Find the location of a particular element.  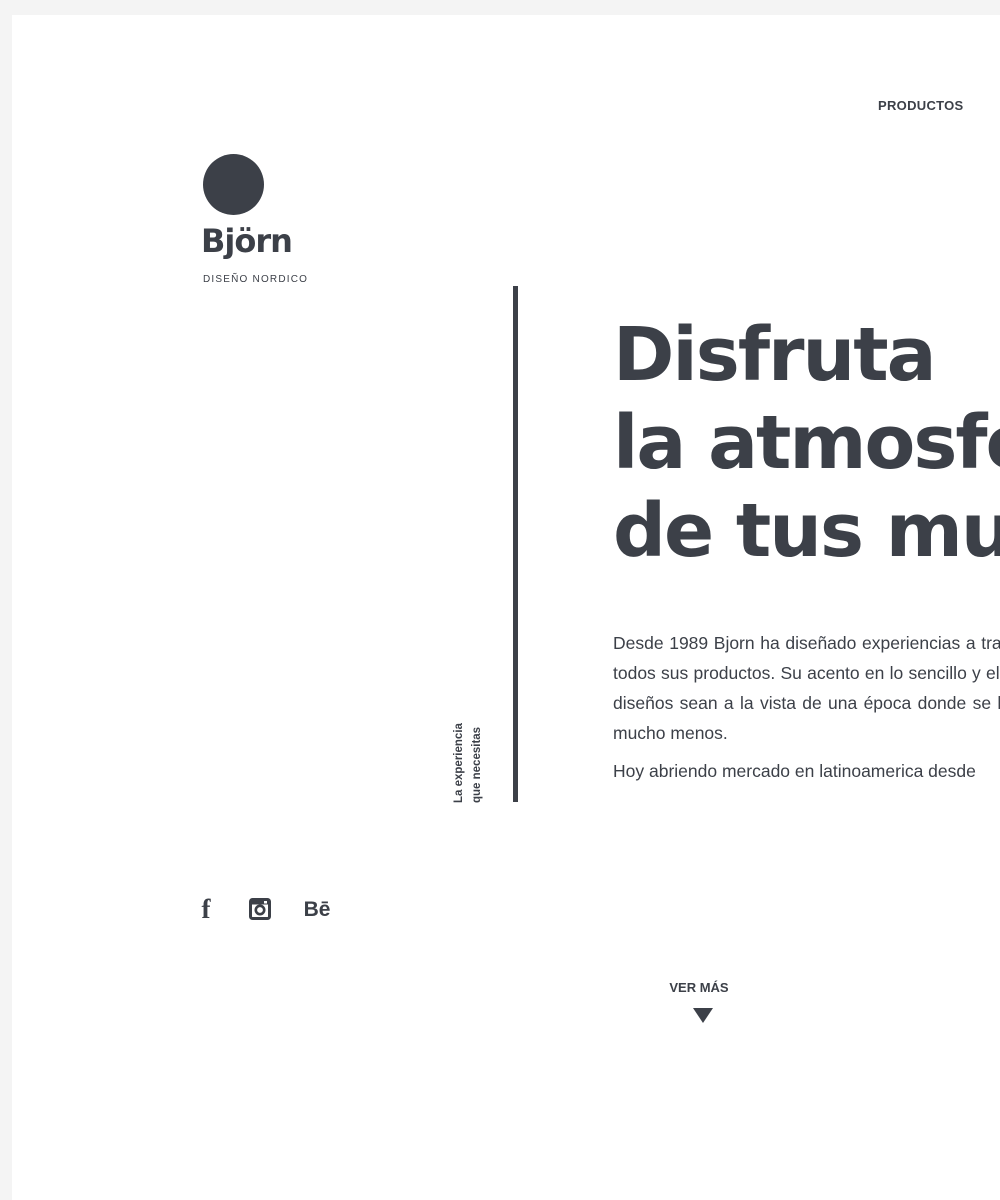

facebook-link: f is located at coordinates (206, 909).